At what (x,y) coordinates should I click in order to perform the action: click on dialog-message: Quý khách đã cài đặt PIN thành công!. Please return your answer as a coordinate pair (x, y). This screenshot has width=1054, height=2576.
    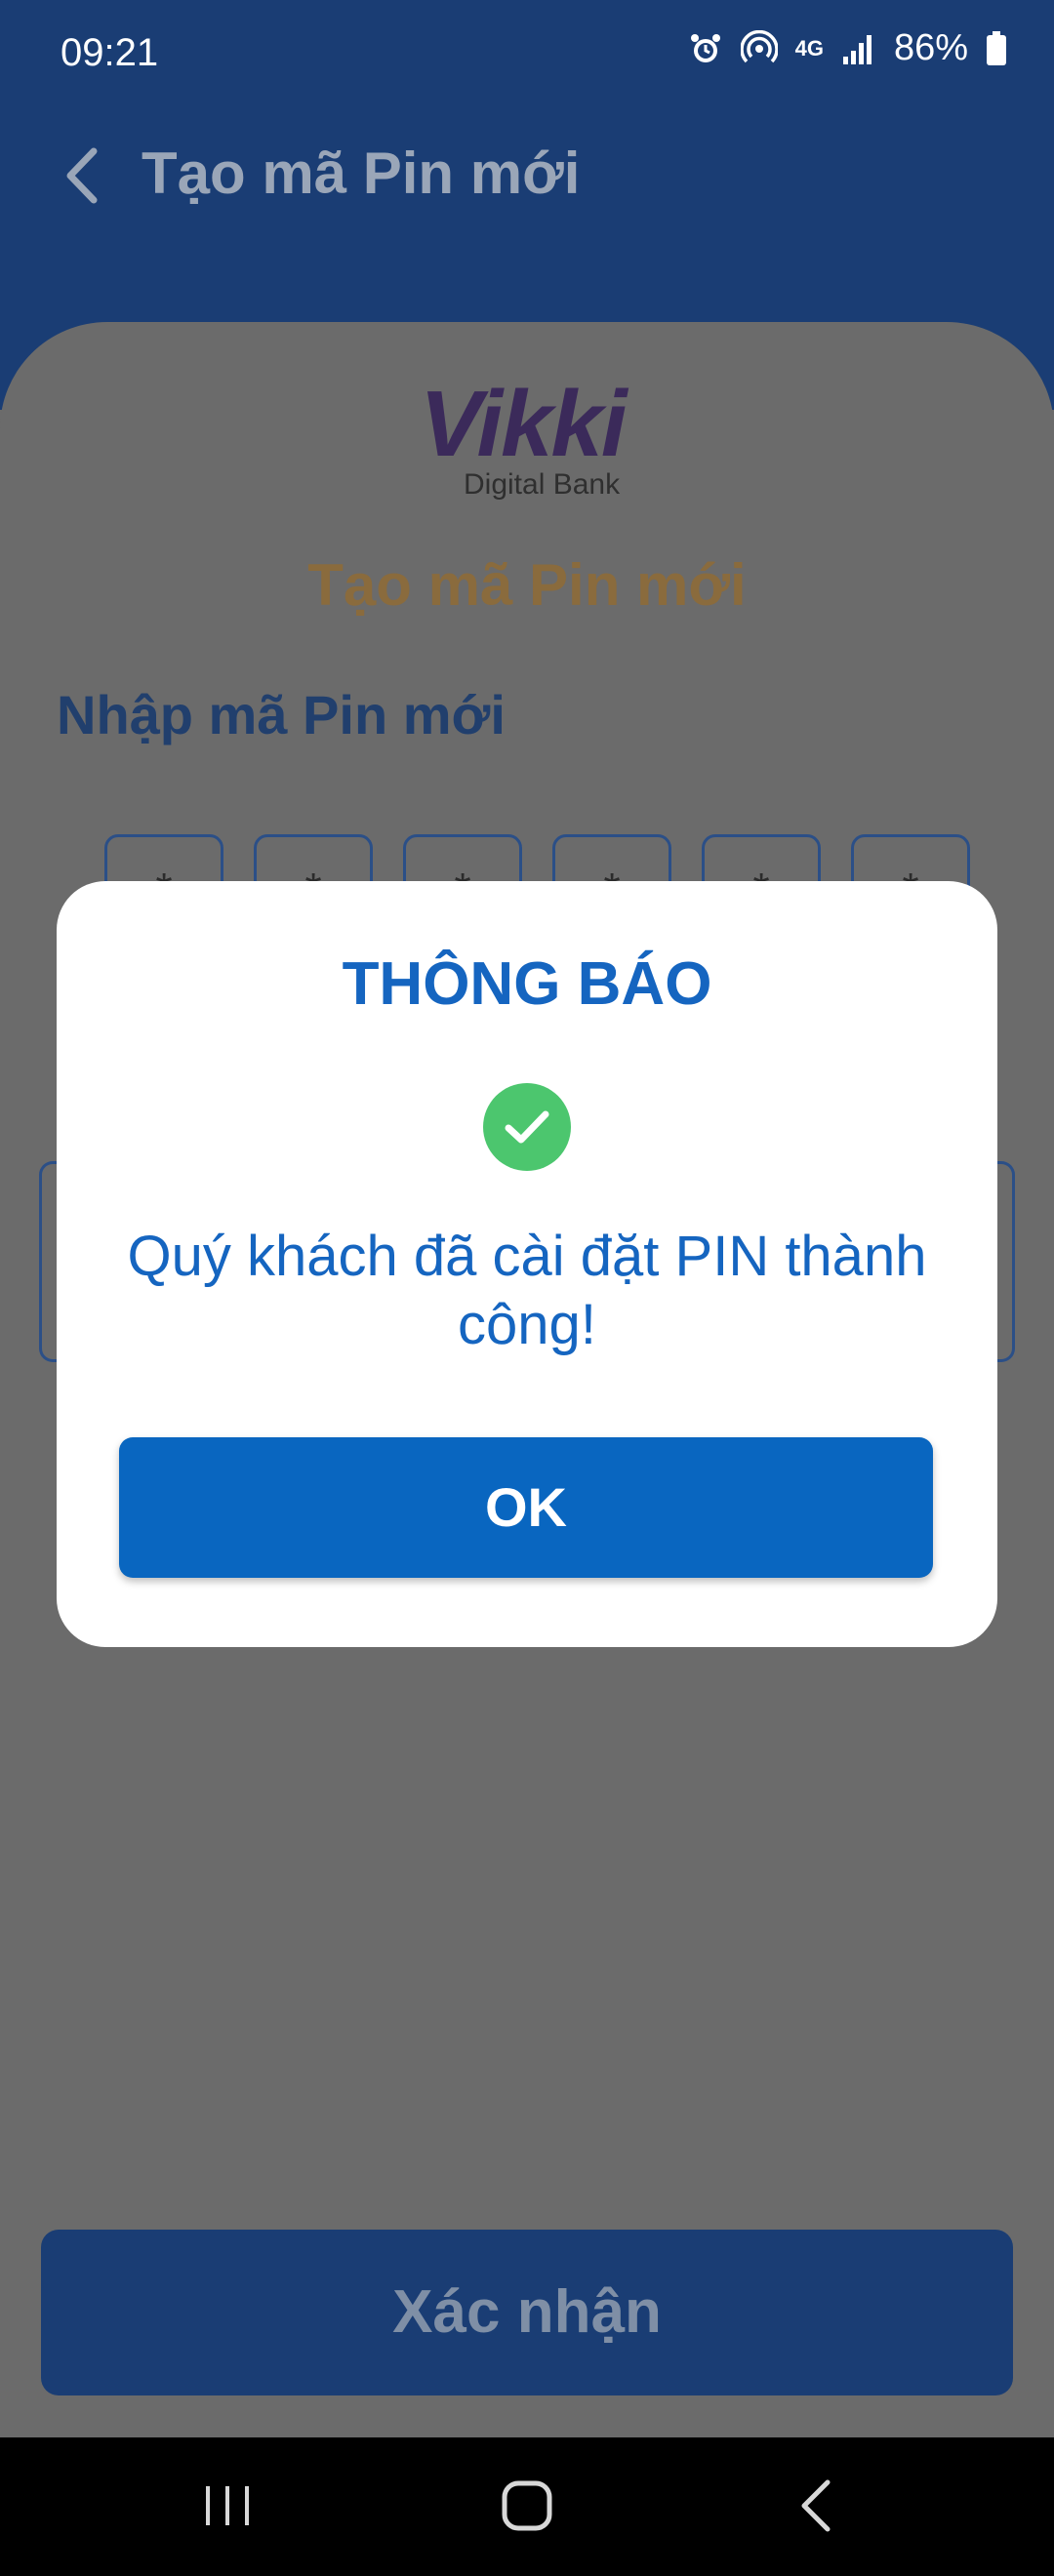
    Looking at the image, I should click on (527, 1290).